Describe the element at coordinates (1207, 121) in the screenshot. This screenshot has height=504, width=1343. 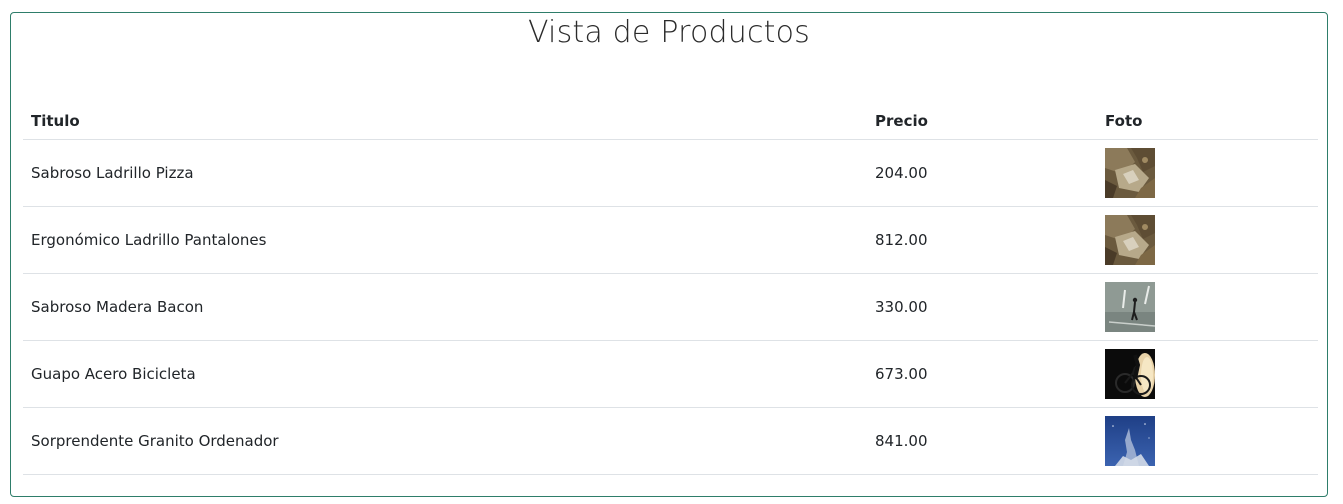
I see `column-header-photo: Foto` at that location.